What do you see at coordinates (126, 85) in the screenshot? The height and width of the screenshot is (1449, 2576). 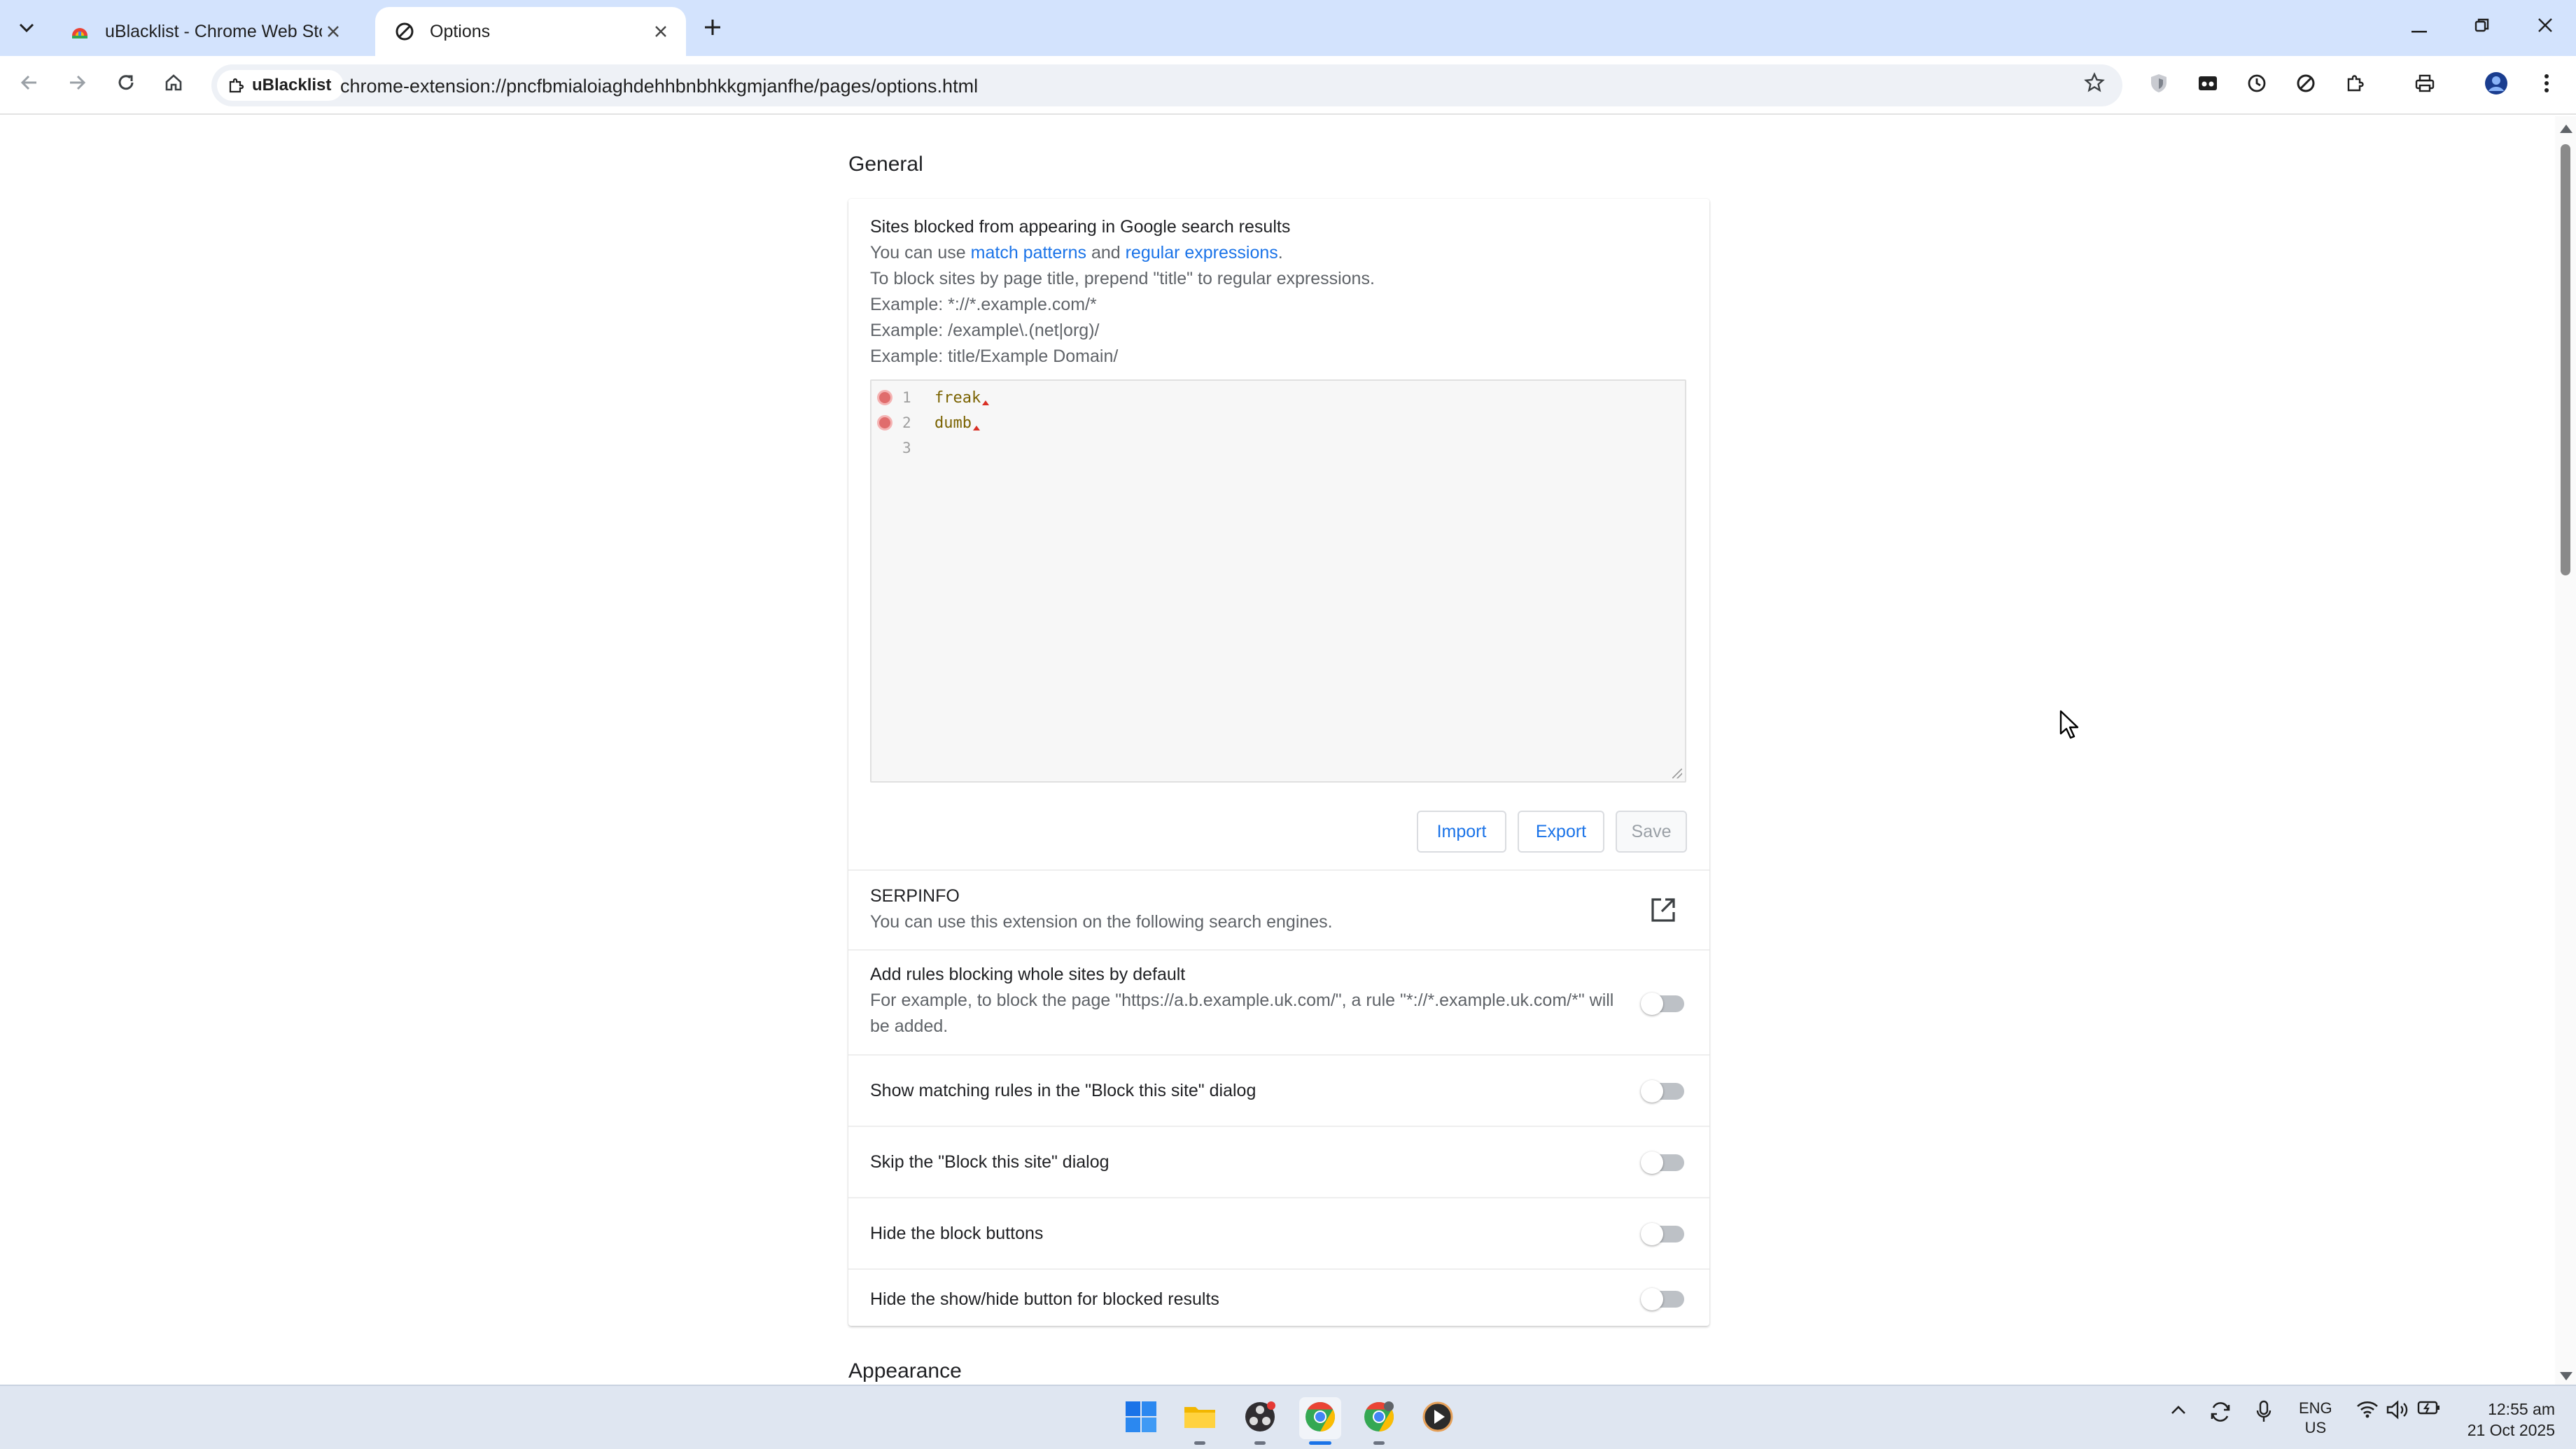 I see `reload-button` at bounding box center [126, 85].